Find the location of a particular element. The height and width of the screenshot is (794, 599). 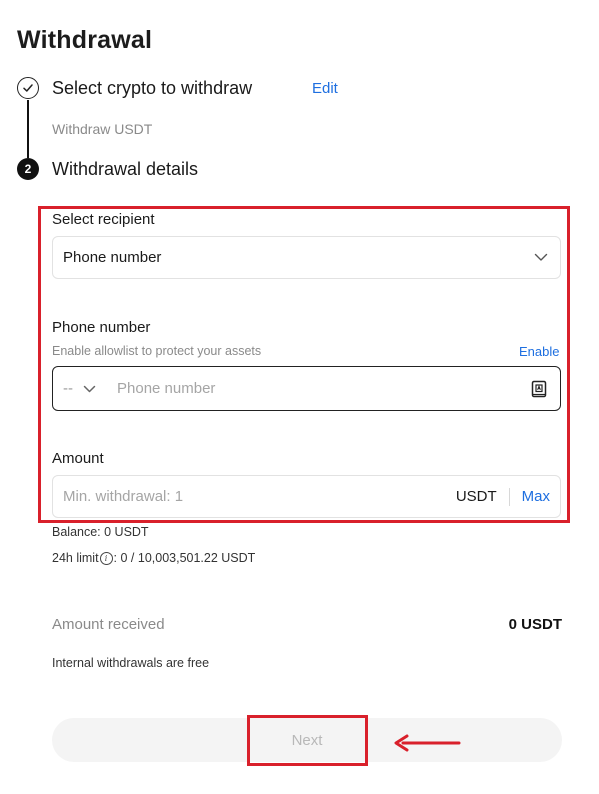

internal-fee-note: Internal withdrawals are free is located at coordinates (131, 663).